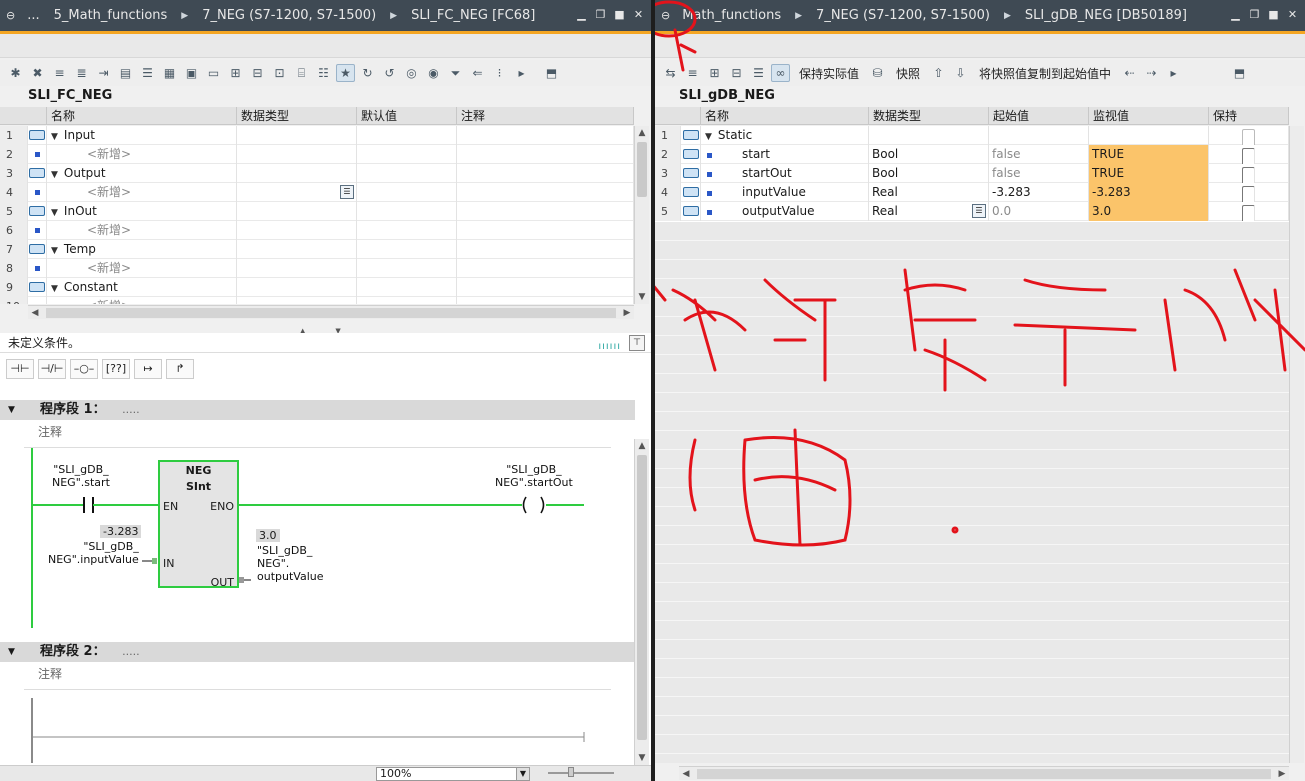  What do you see at coordinates (148, 369) in the screenshot?
I see `open-branch-icon: ↦` at bounding box center [148, 369].